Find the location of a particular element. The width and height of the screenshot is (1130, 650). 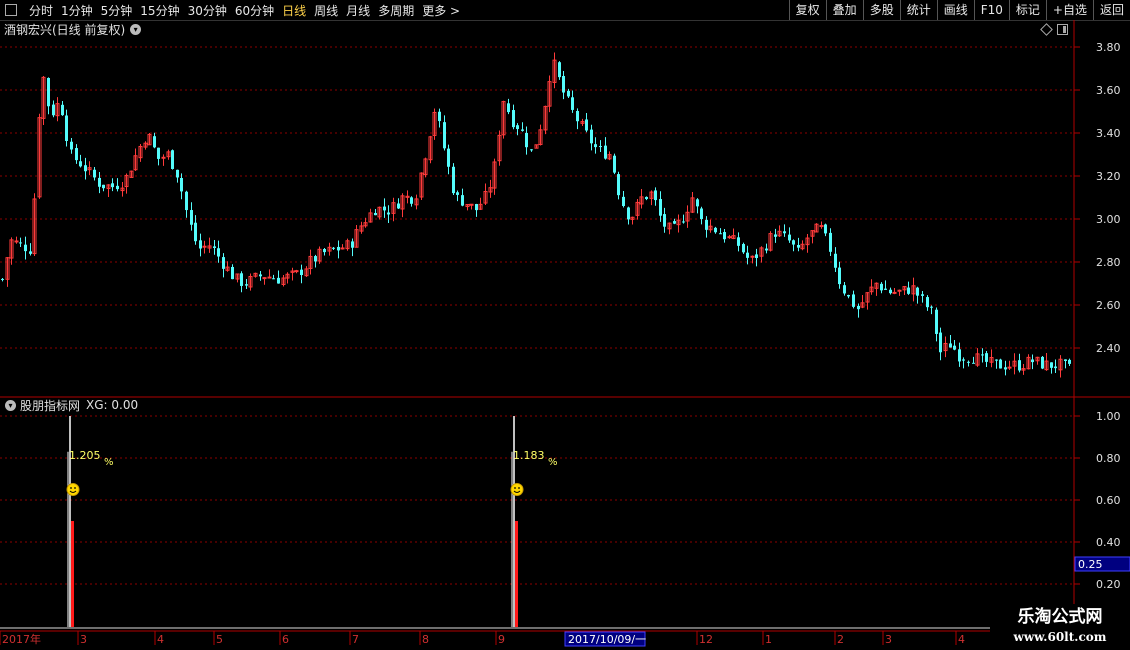

x-tick-label: 1 is located at coordinates (768, 639).